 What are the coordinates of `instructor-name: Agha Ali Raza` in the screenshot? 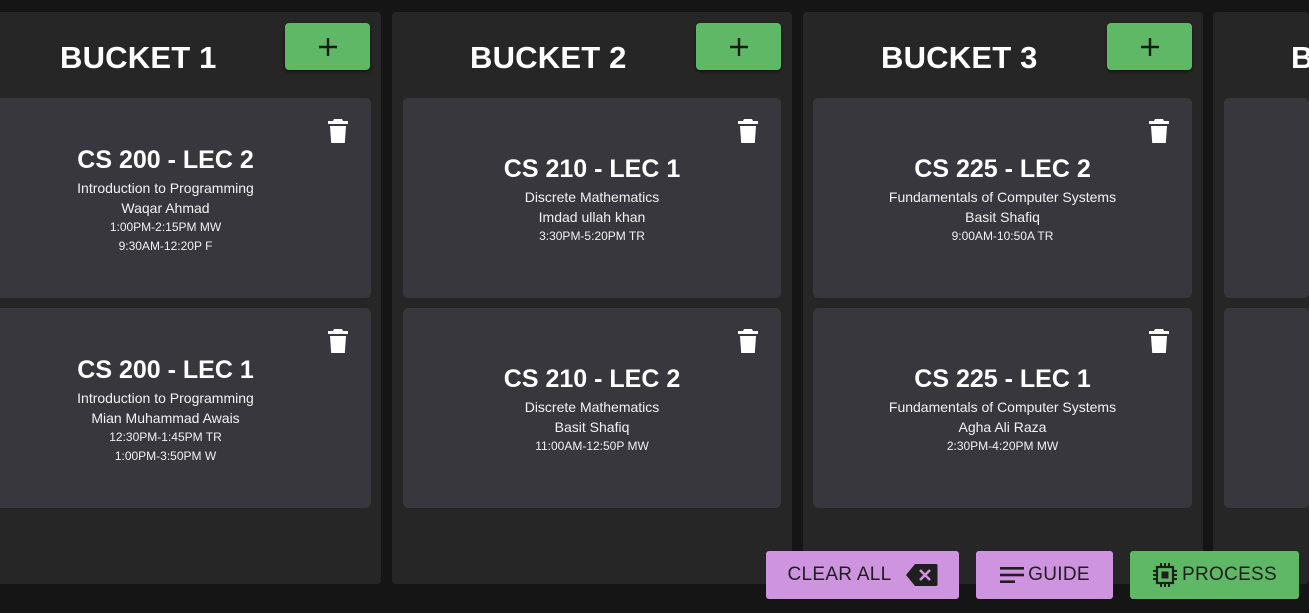 It's located at (1002, 427).